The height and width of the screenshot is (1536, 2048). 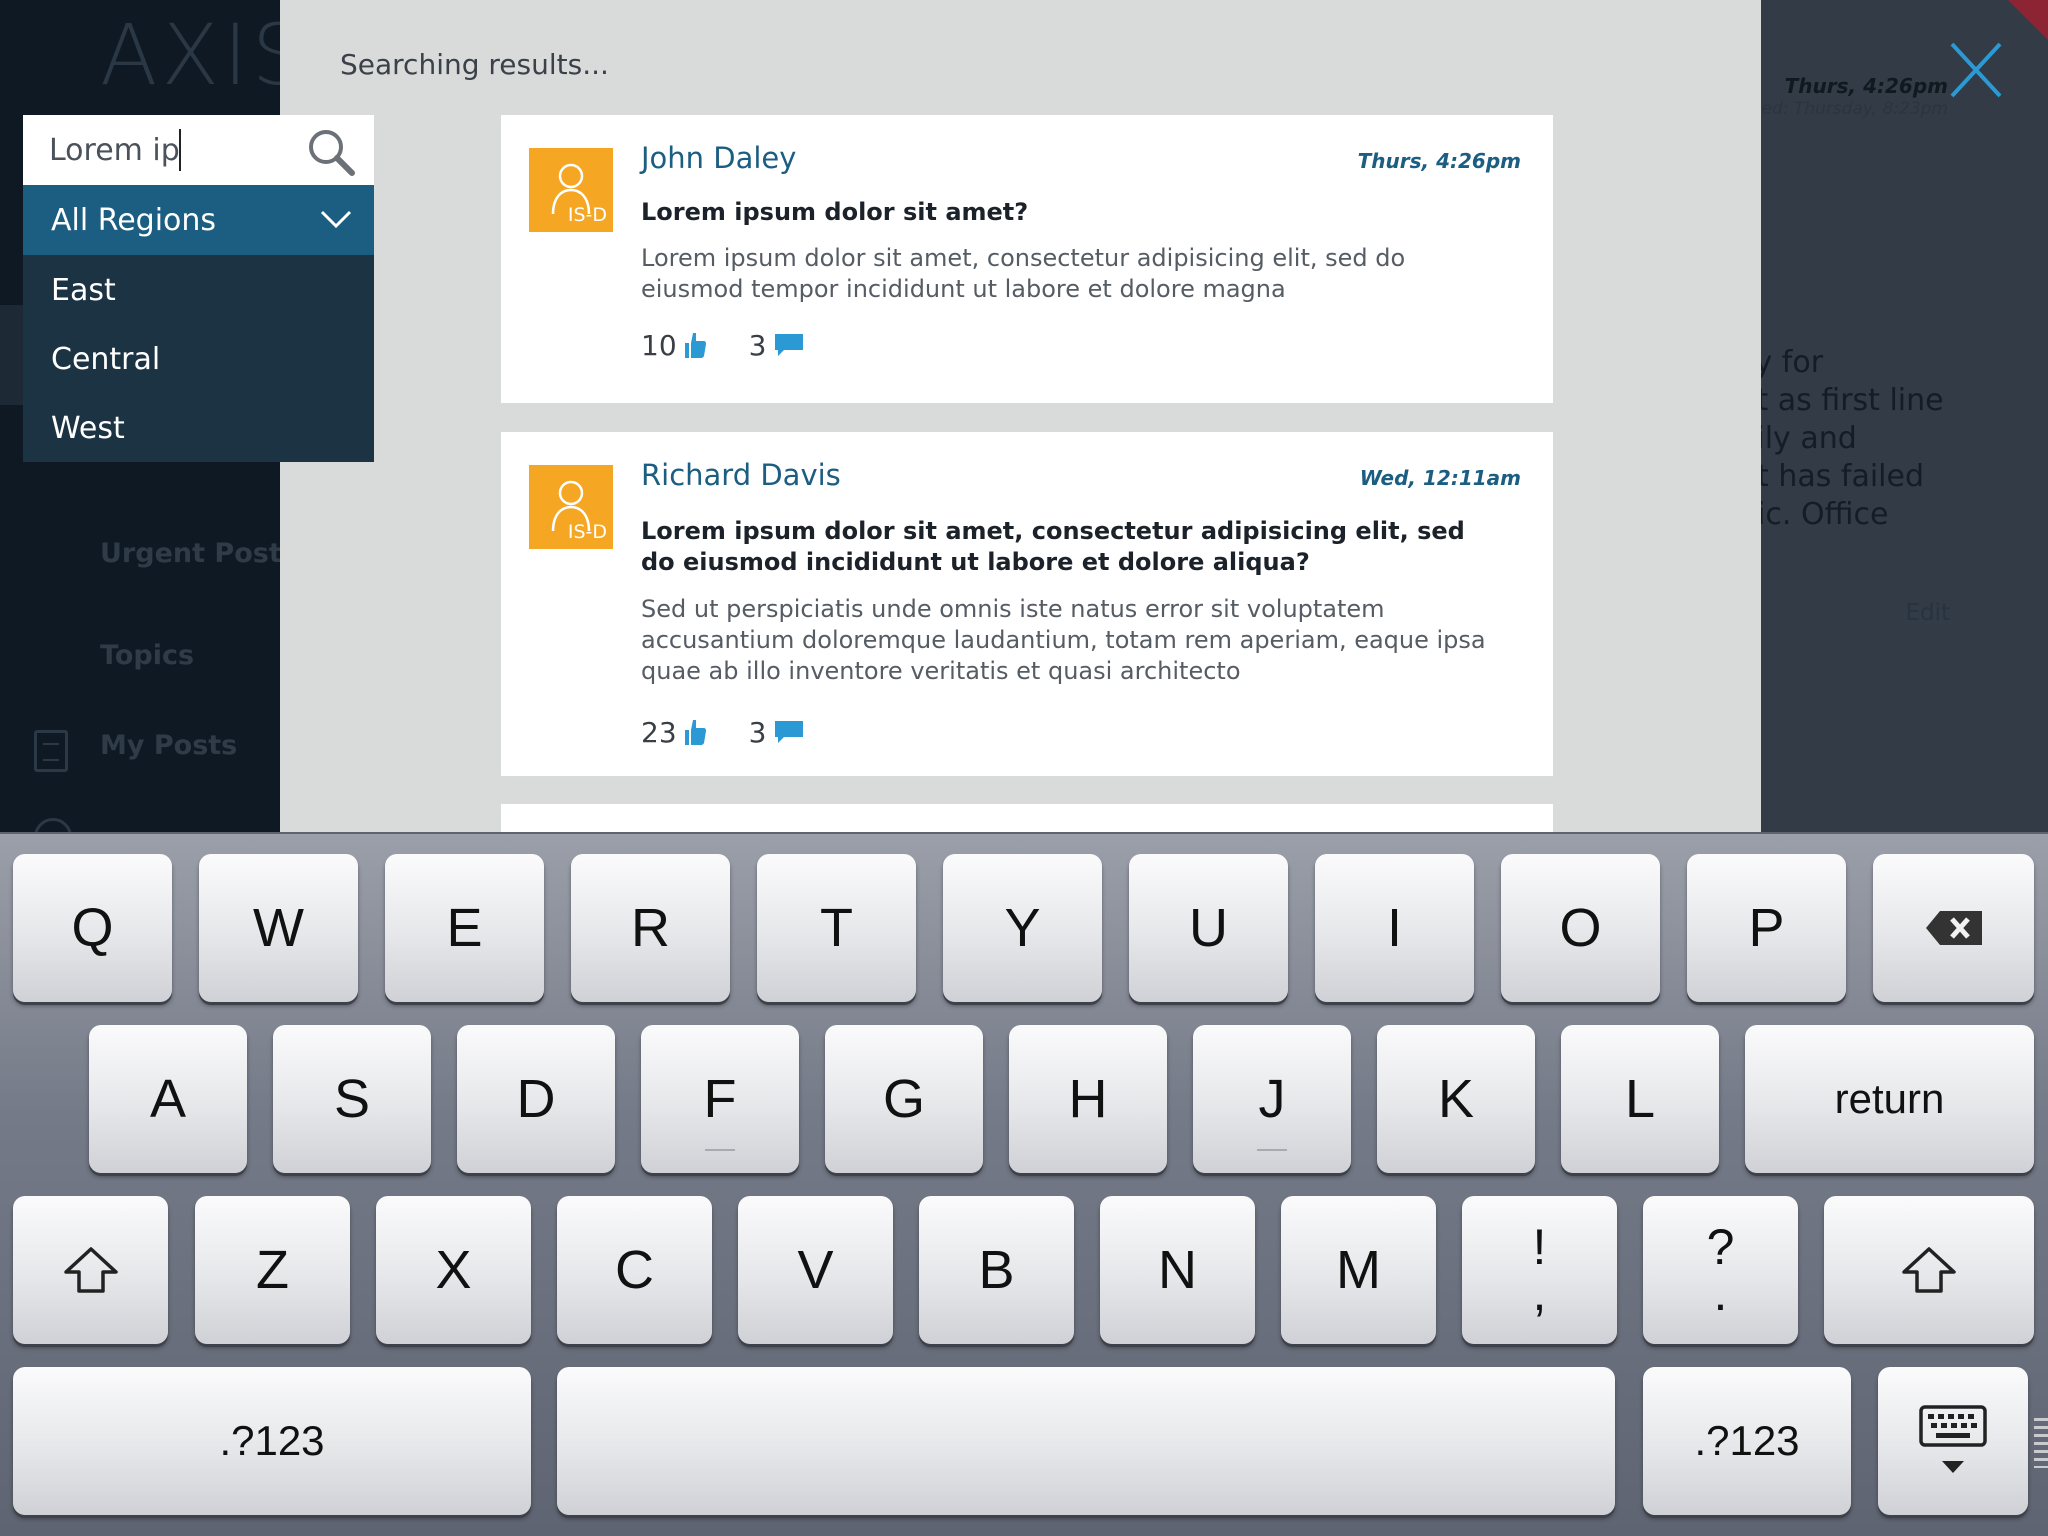 What do you see at coordinates (815, 1270) in the screenshot?
I see `key-v: V` at bounding box center [815, 1270].